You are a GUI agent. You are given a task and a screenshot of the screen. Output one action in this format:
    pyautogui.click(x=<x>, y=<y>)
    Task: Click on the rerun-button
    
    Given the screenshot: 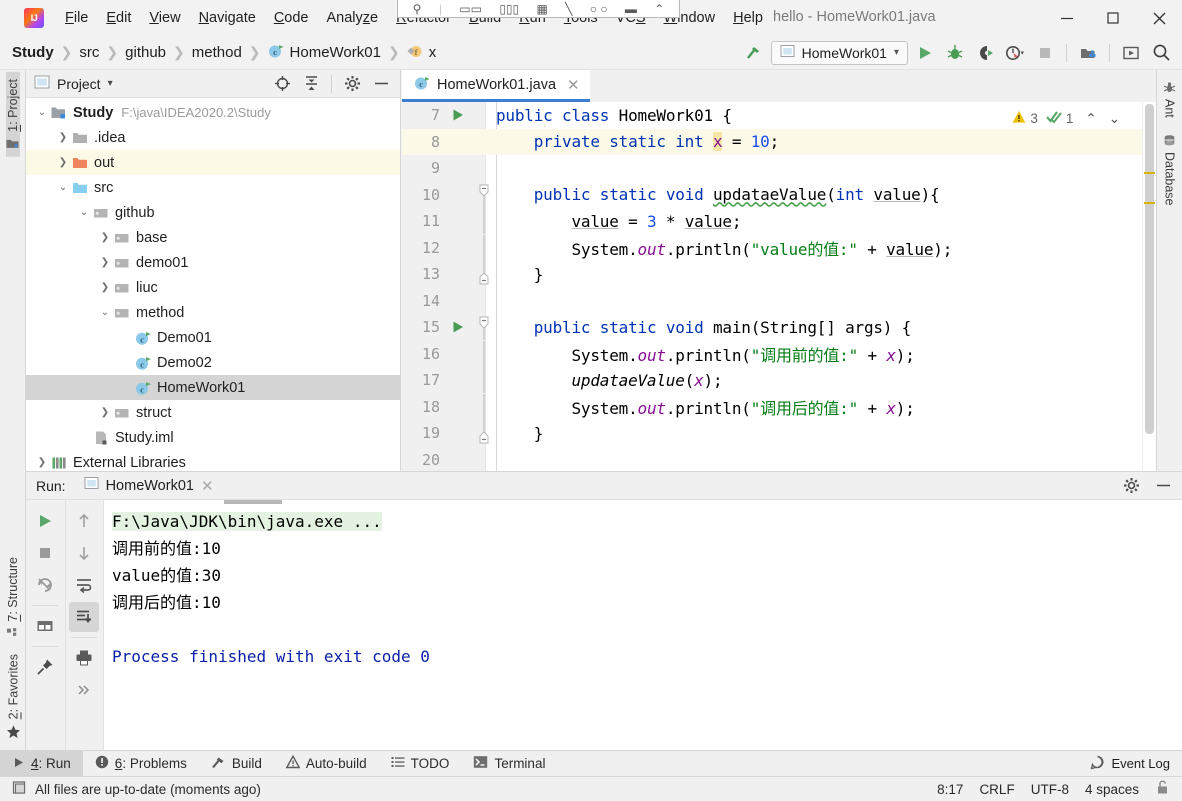 What is the action you would take?
    pyautogui.click(x=45, y=521)
    